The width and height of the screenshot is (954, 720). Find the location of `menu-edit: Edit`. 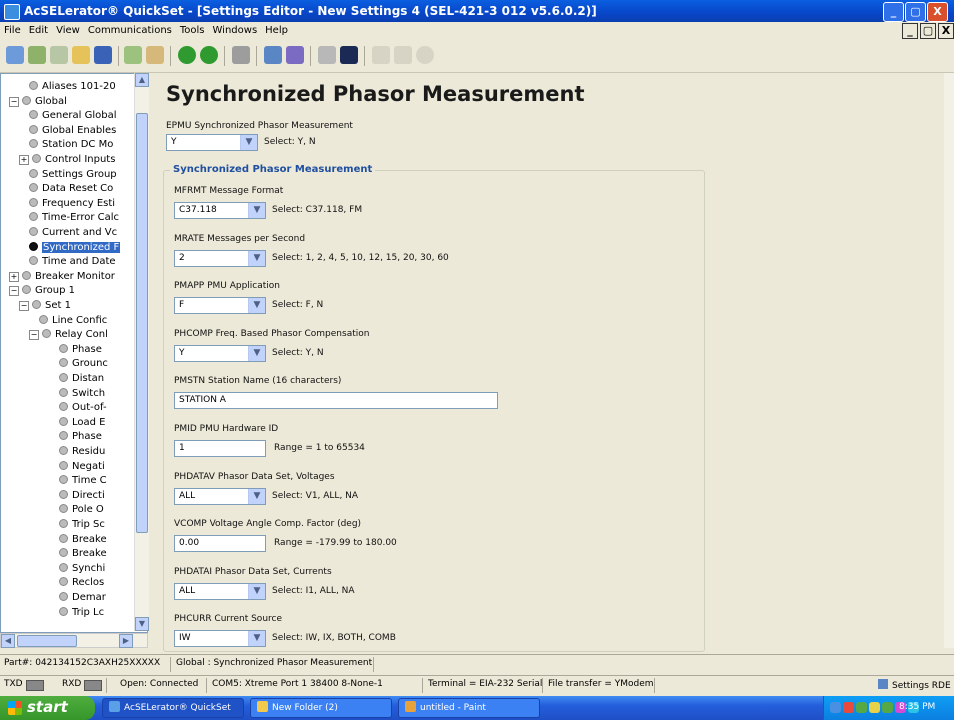

menu-edit: Edit is located at coordinates (38, 29).